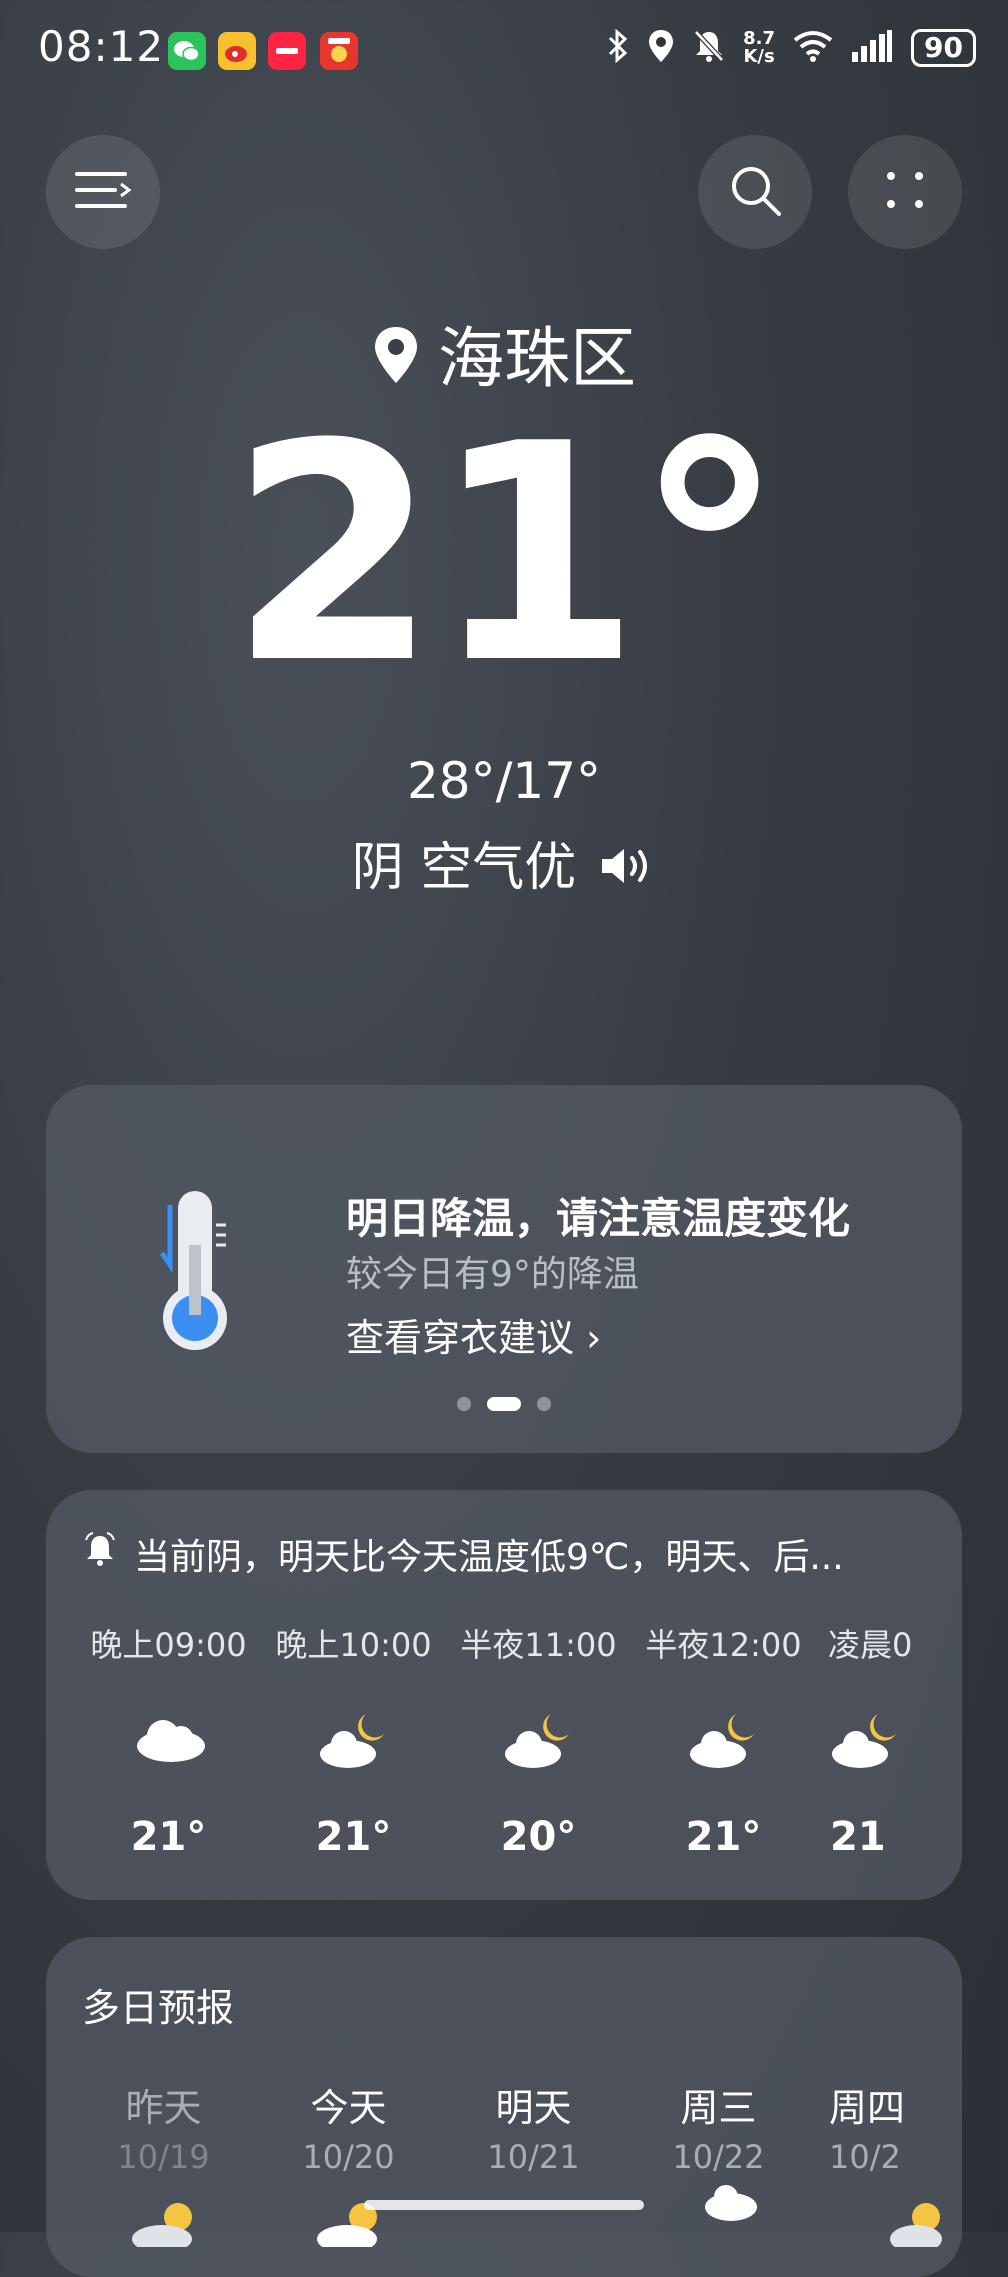 The width and height of the screenshot is (1008, 2277). Describe the element at coordinates (168, 1645) in the screenshot. I see `hour-time: 晚上09:00` at that location.